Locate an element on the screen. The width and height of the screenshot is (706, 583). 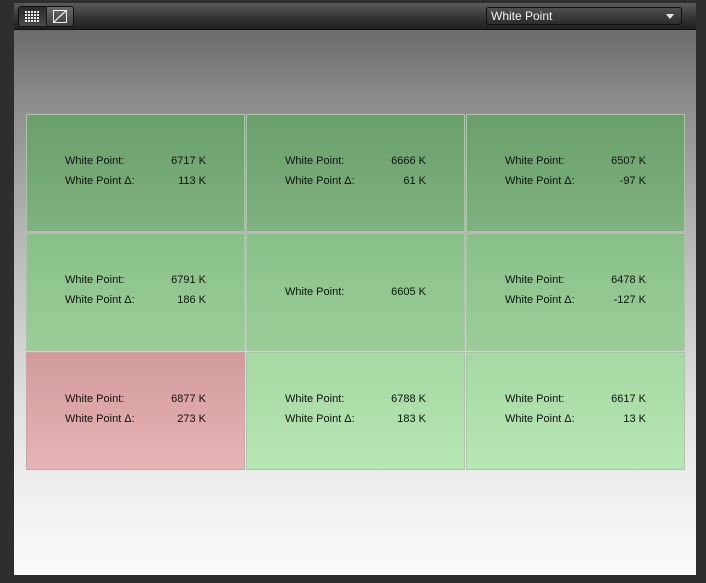
white-point-delta-value: 273 K is located at coordinates (191, 419).